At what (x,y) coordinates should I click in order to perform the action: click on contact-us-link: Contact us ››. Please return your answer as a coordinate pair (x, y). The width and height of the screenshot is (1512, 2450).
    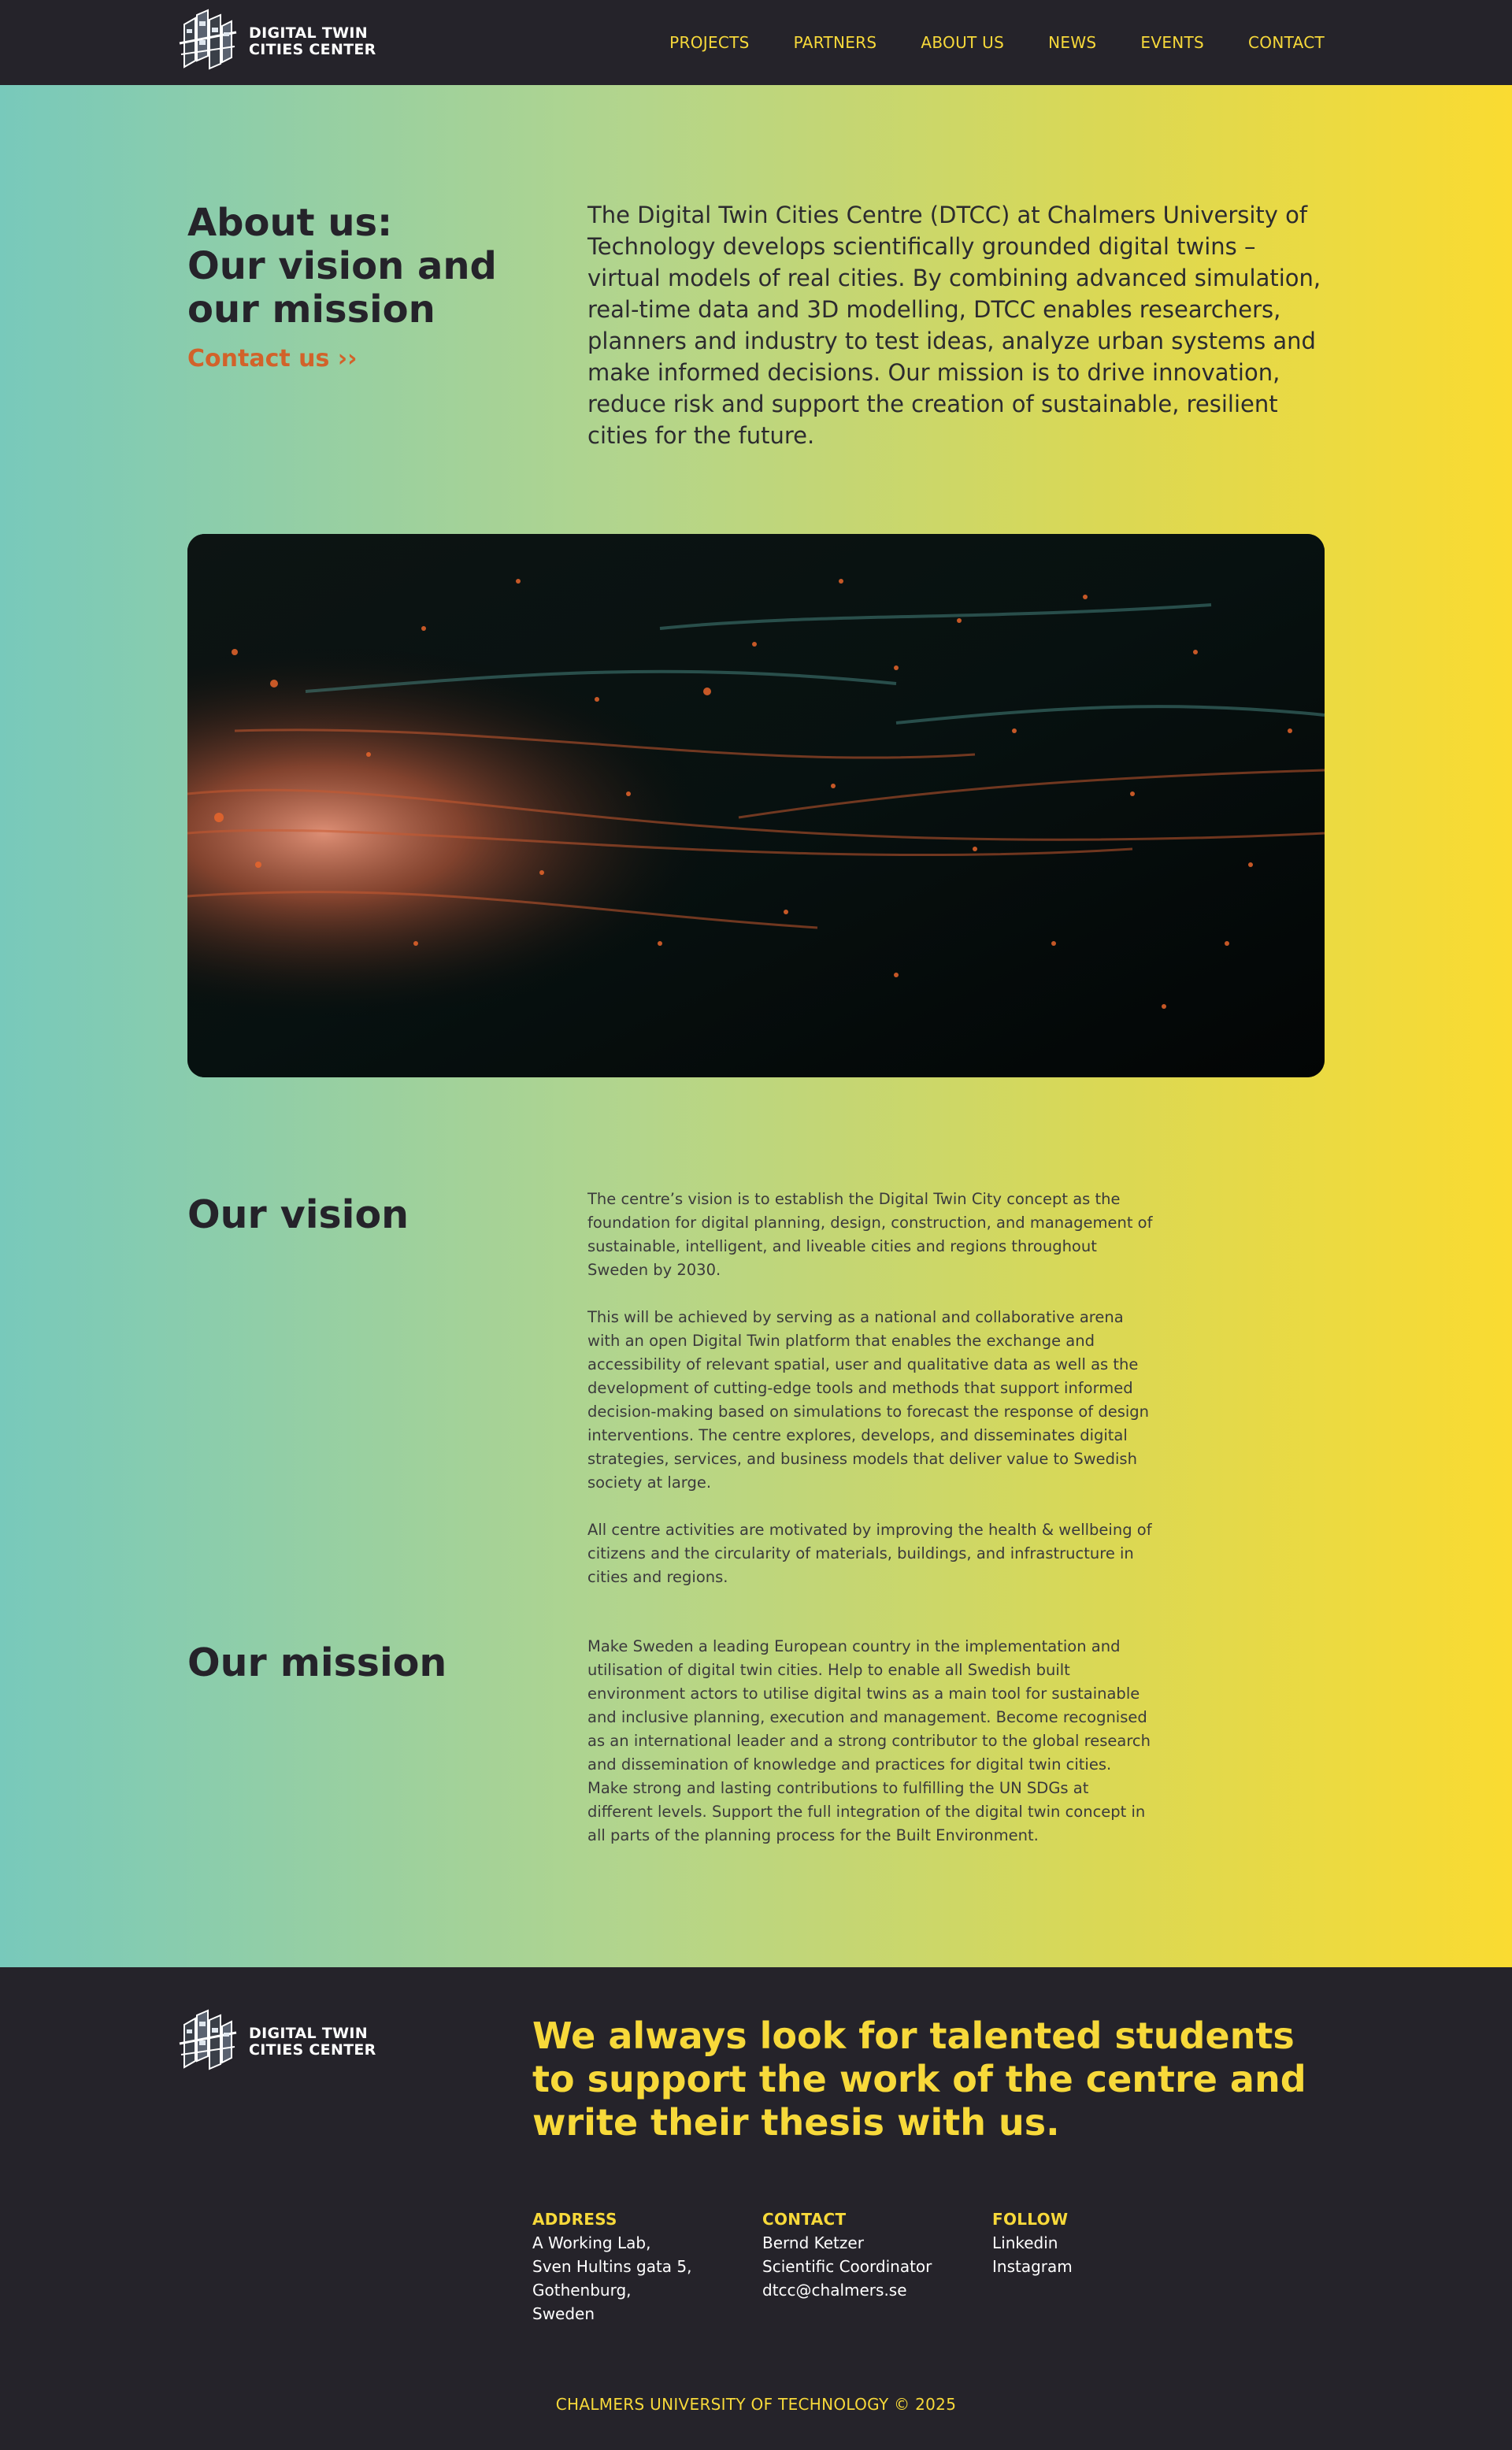
    Looking at the image, I should click on (272, 359).